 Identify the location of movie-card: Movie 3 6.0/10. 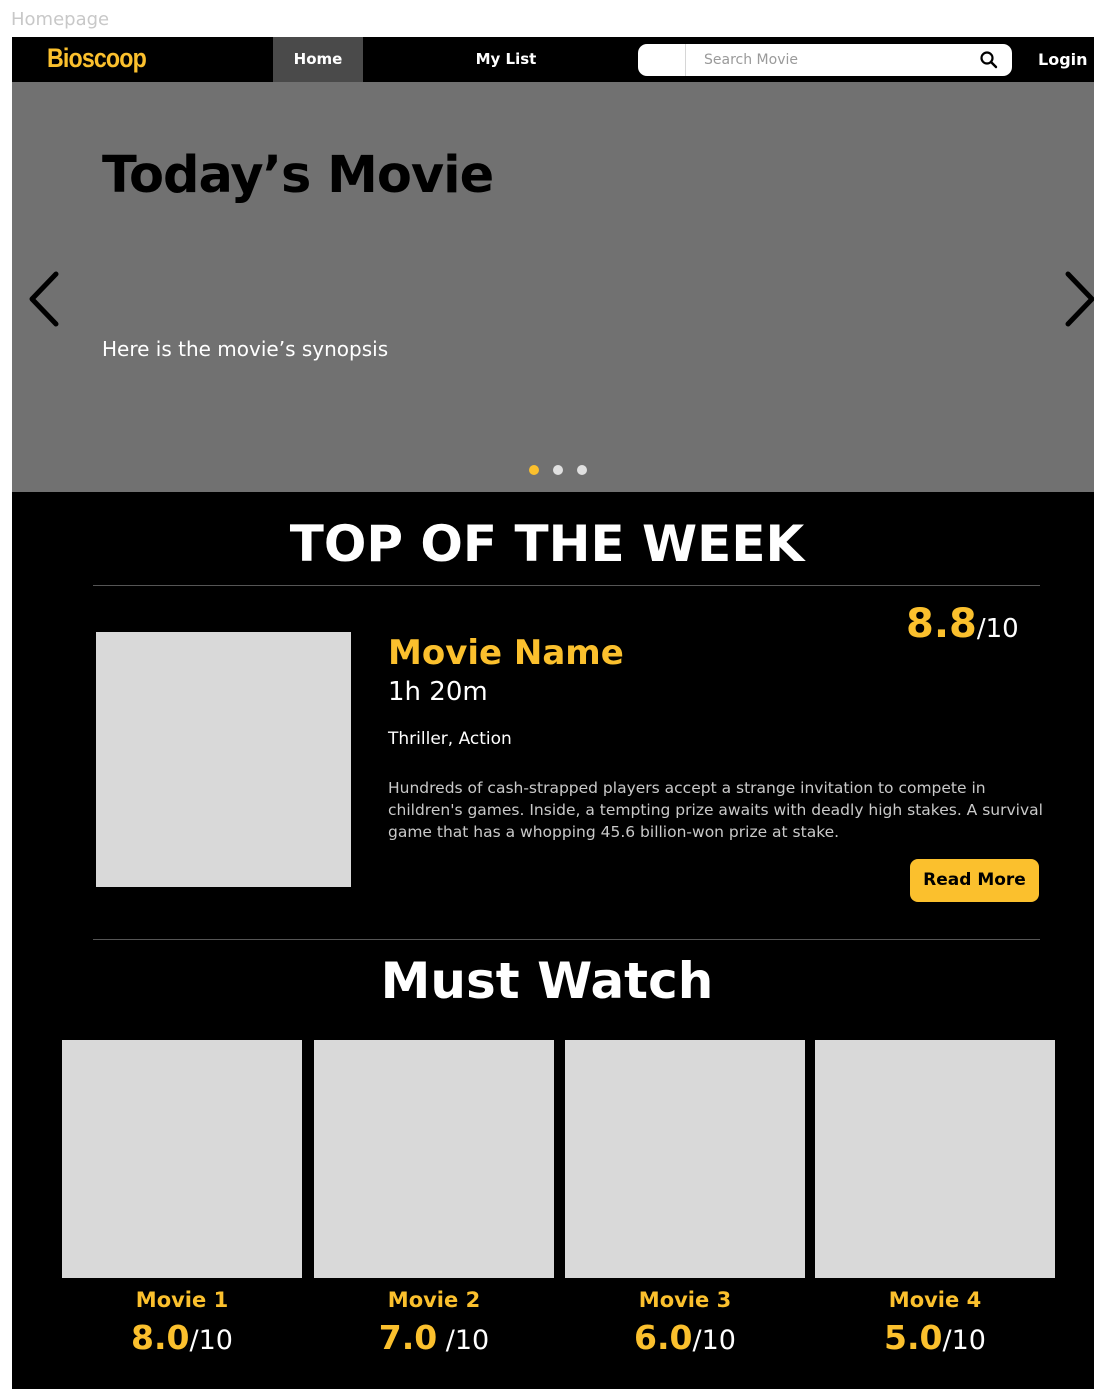
(685, 1198).